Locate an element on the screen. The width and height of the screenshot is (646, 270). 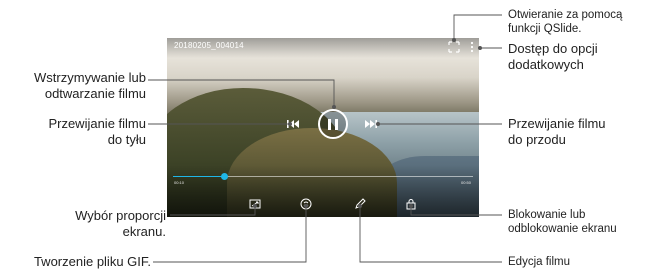
label-more-options: Dostęp do opcji dodatkowych is located at coordinates (553, 57).